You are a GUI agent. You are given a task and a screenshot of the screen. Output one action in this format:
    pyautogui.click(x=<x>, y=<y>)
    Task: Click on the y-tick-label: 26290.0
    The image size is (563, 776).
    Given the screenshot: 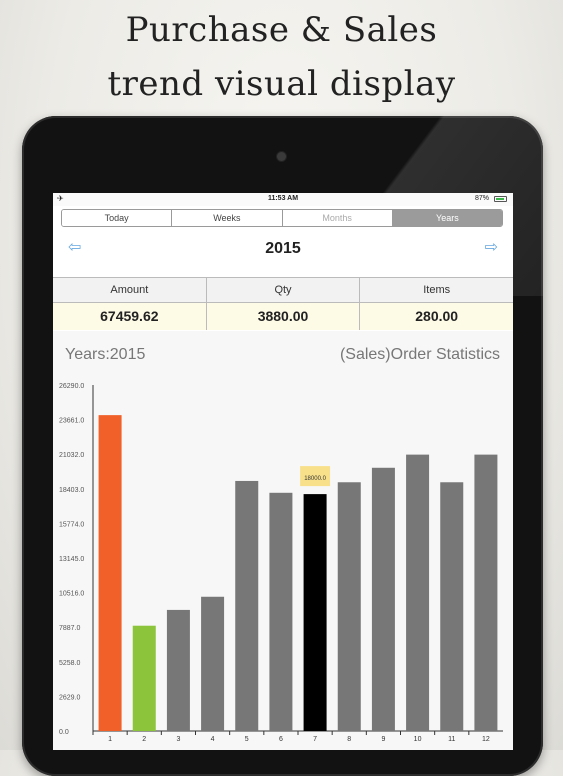 What is the action you would take?
    pyautogui.click(x=71, y=386)
    